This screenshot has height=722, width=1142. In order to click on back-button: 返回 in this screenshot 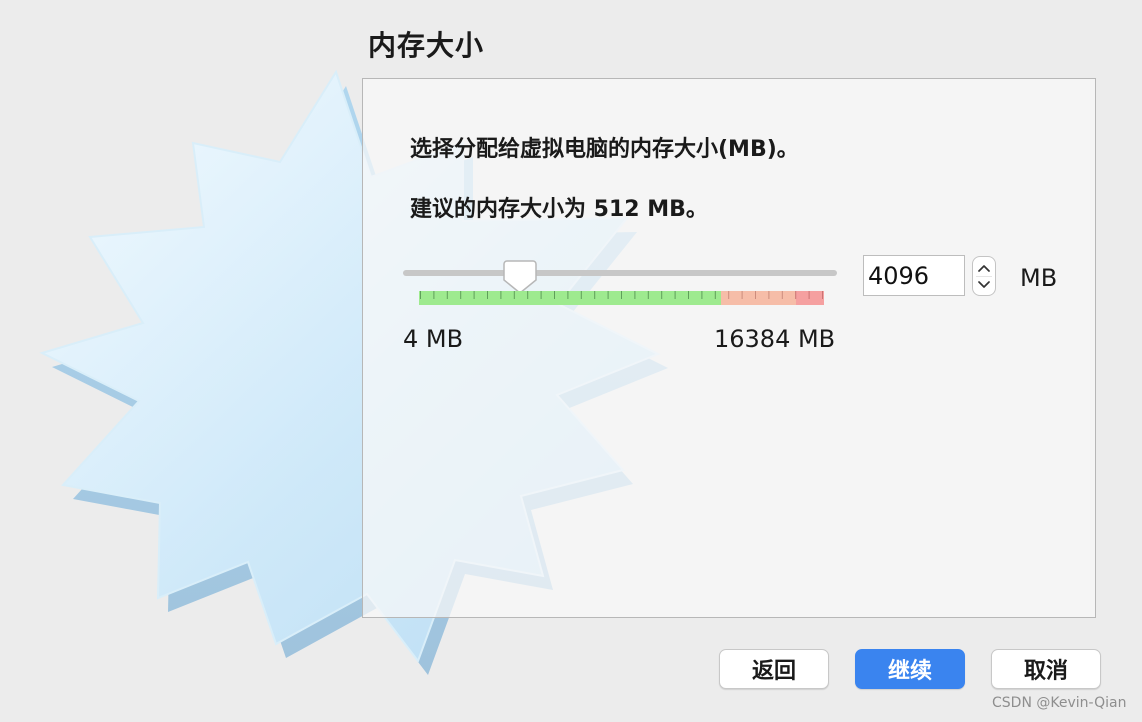, I will do `click(774, 669)`.